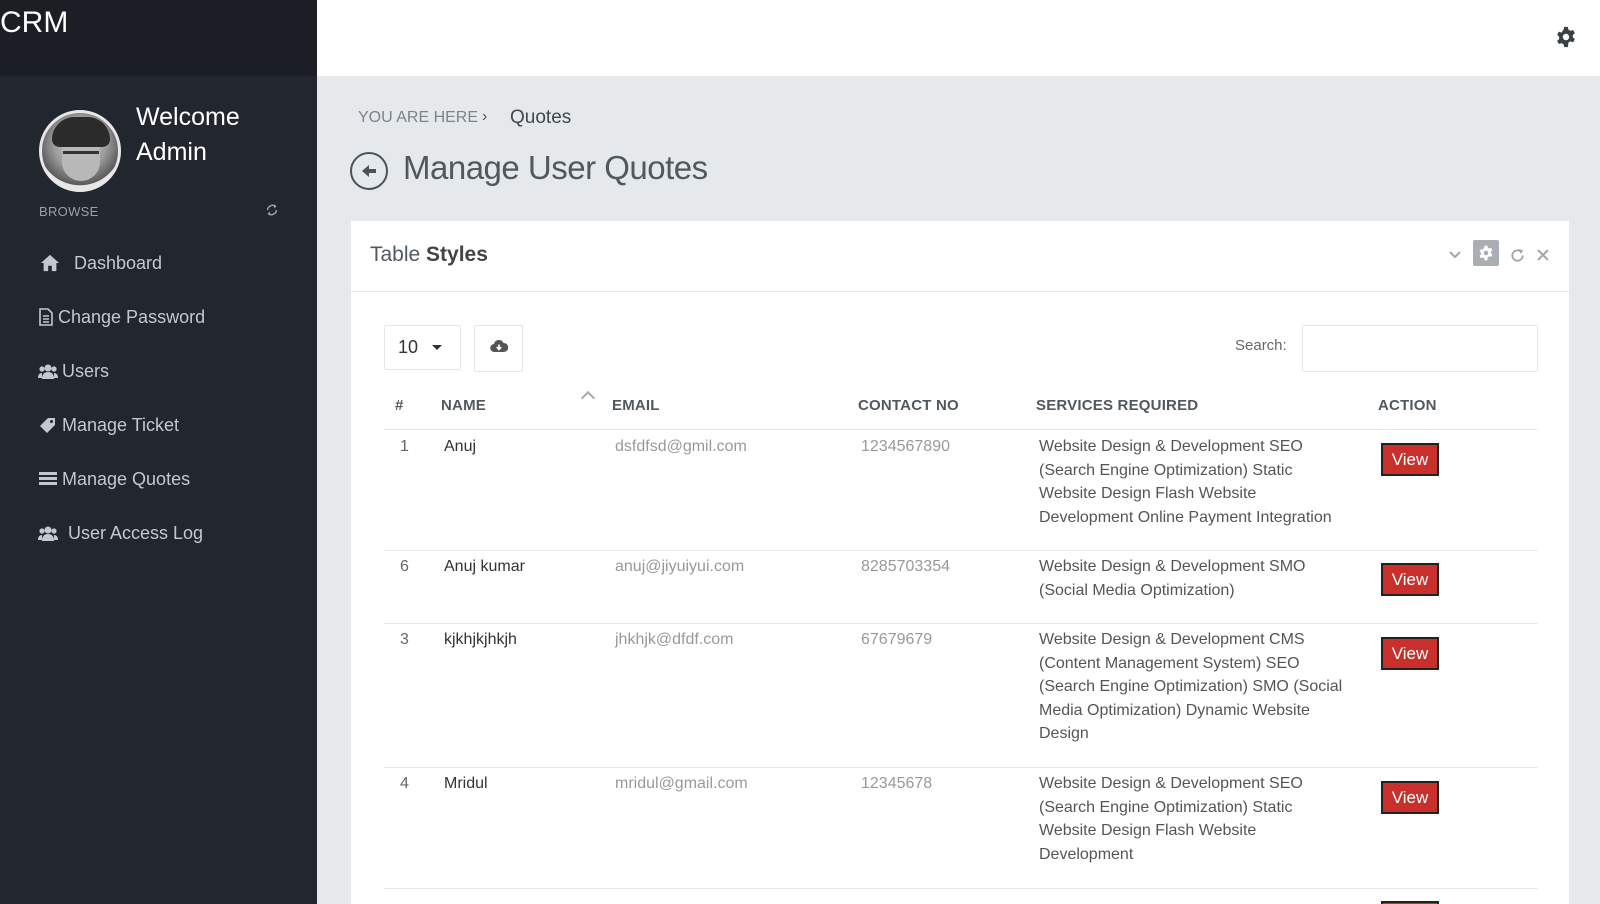  What do you see at coordinates (158, 38) in the screenshot?
I see `brand-bar: CRM` at bounding box center [158, 38].